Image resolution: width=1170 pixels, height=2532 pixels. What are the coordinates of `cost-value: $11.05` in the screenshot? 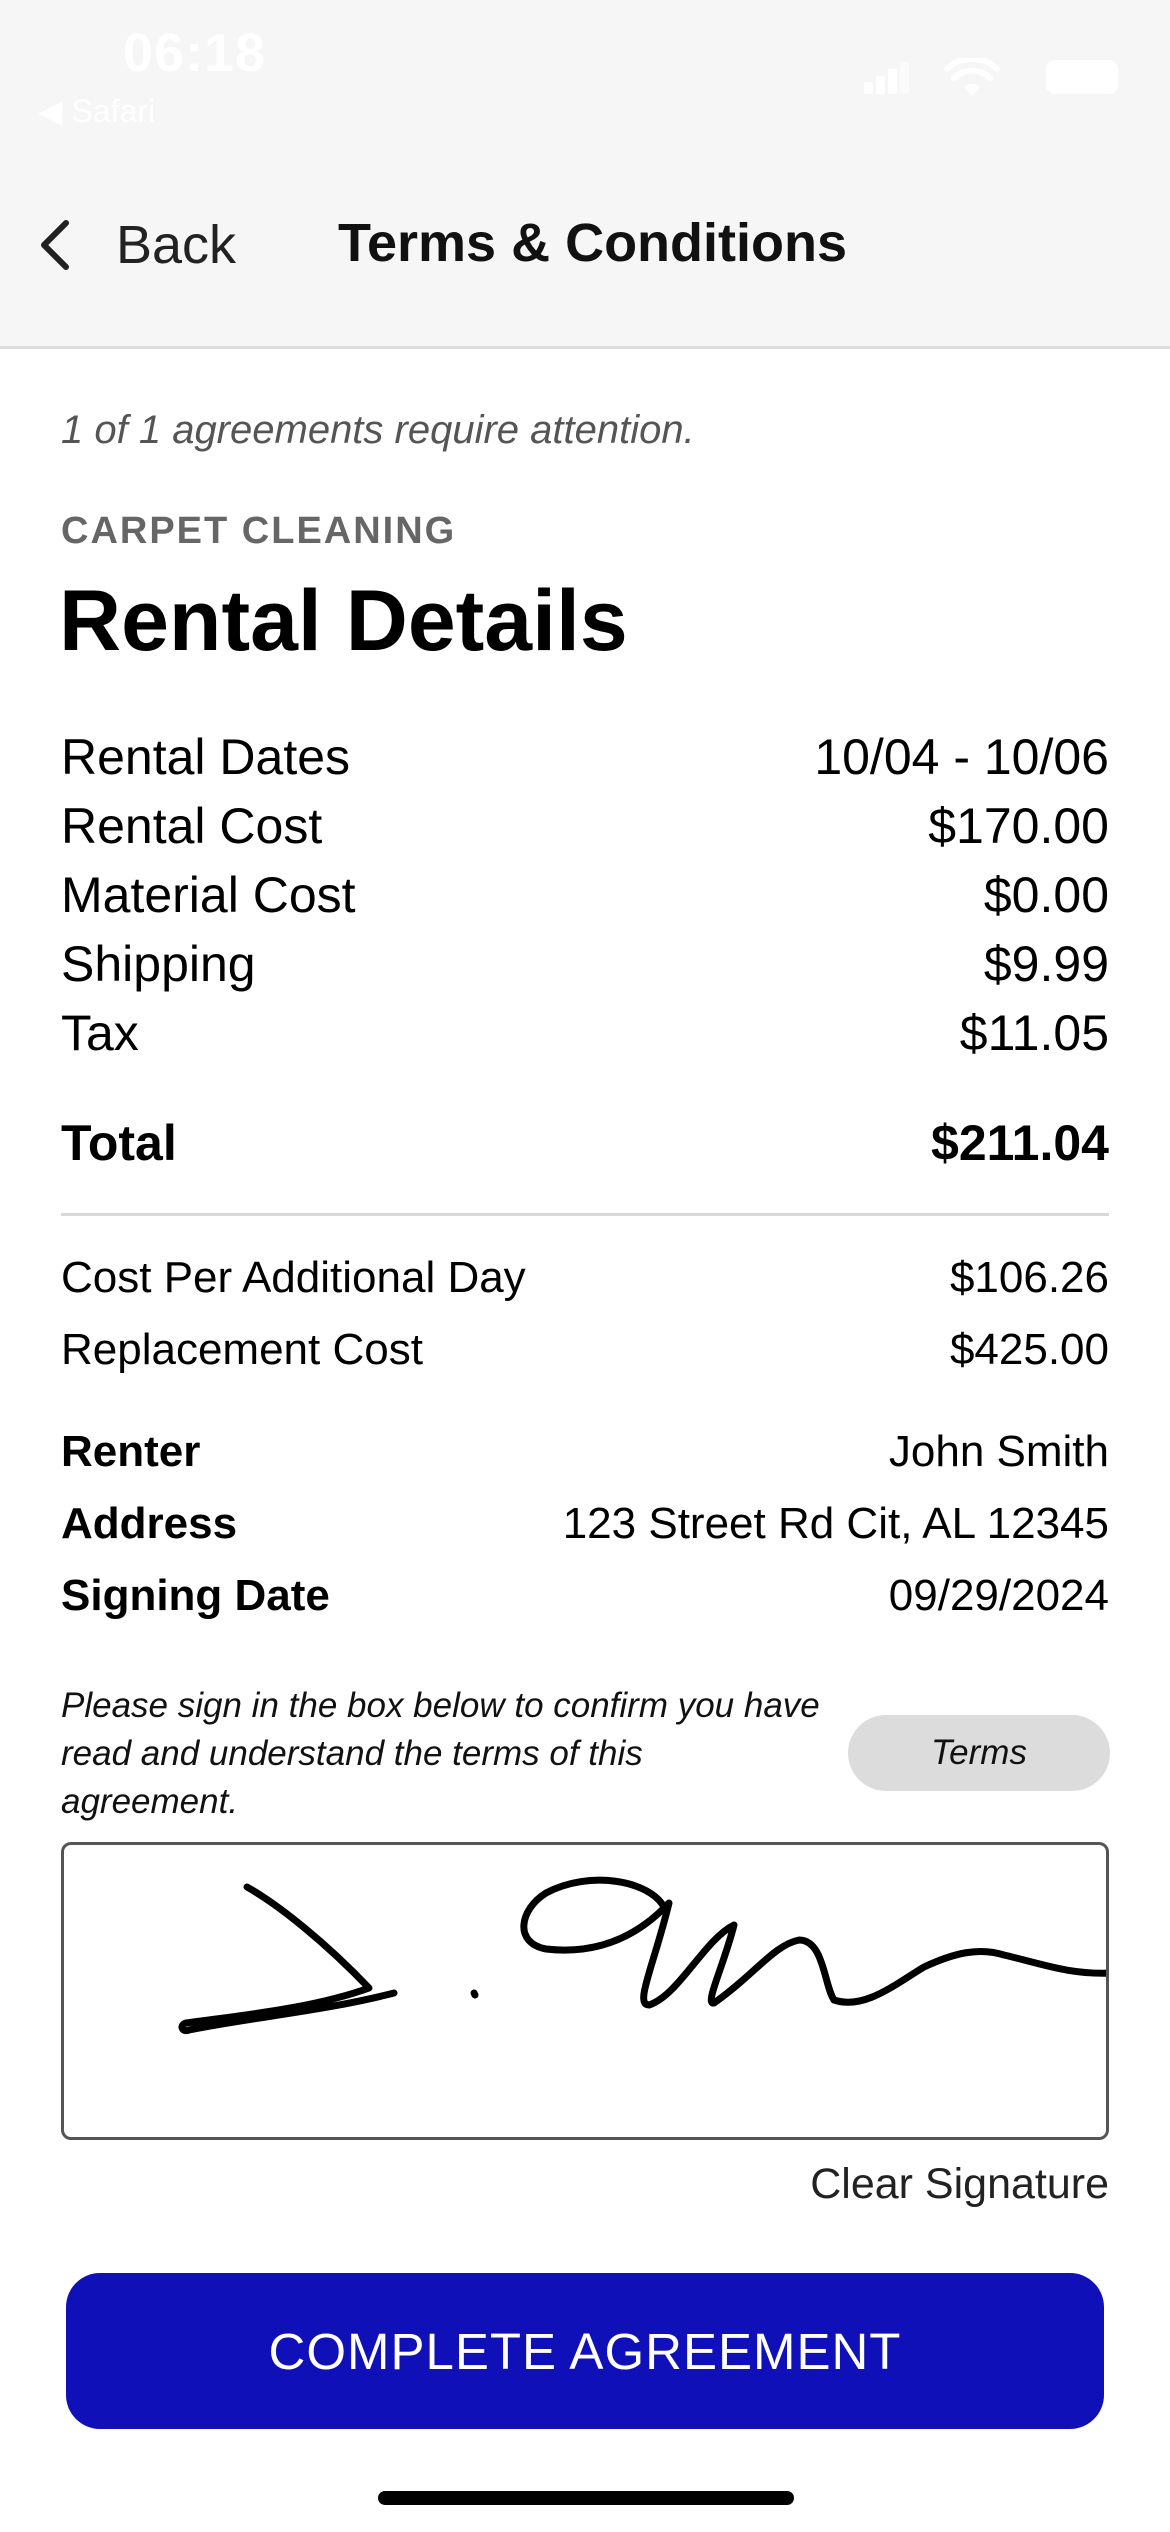 It's located at (1034, 1033).